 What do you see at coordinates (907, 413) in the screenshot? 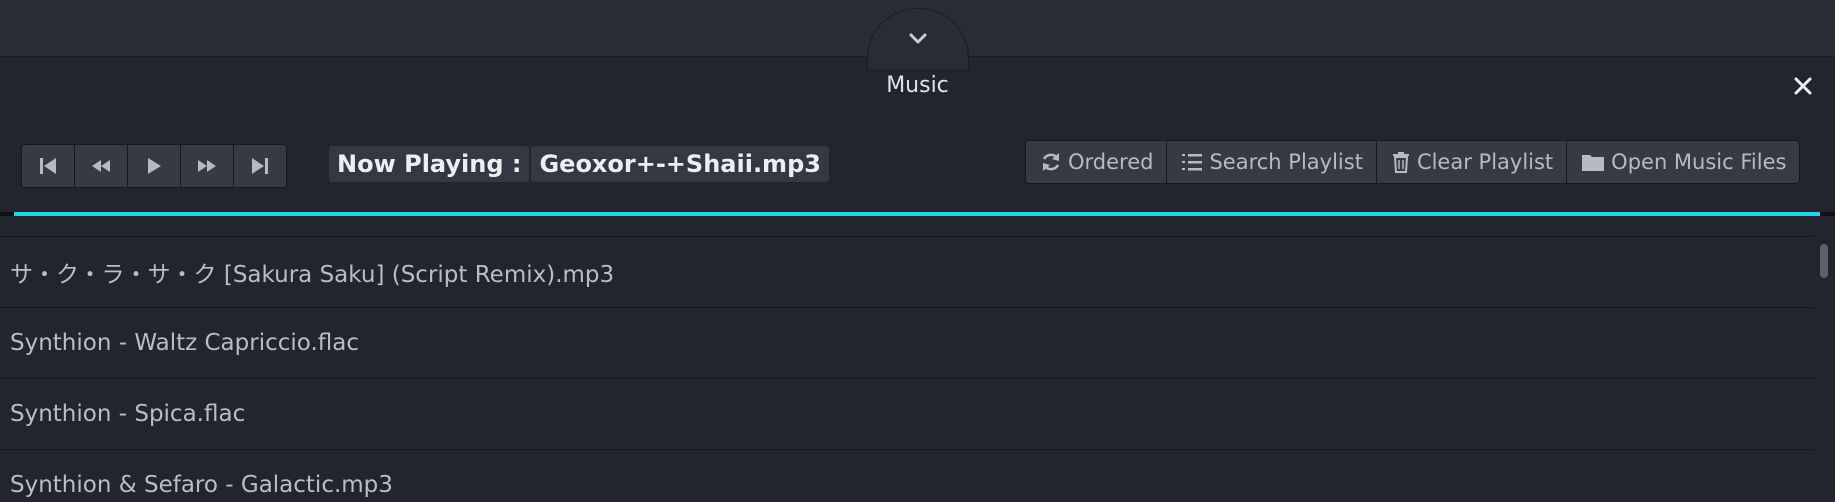
I see `playlist-item: Synthion - Spica.flac` at bounding box center [907, 413].